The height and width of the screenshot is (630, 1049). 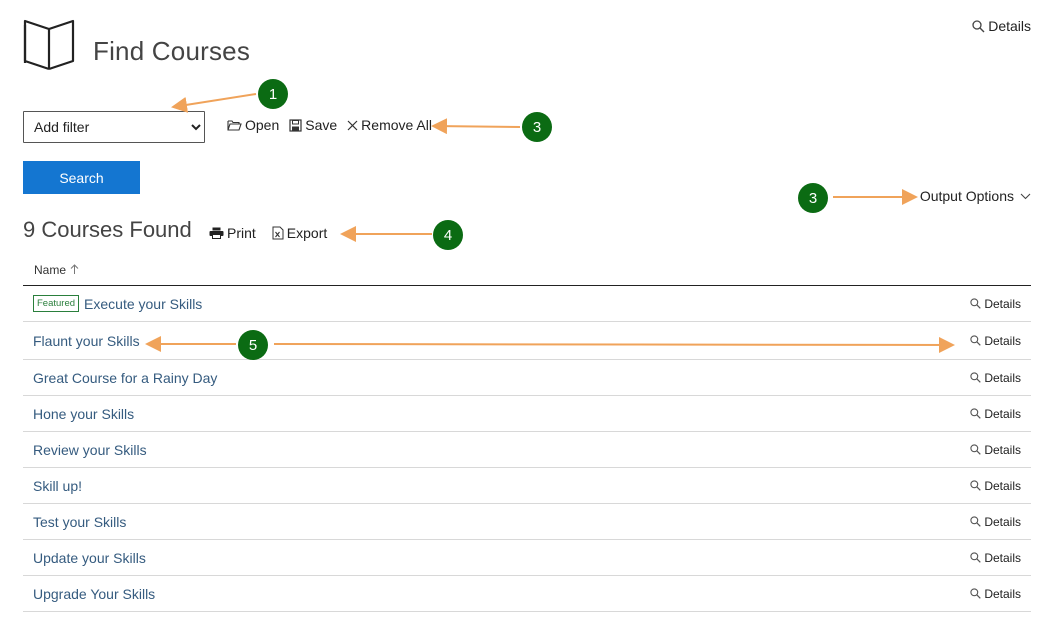 What do you see at coordinates (234, 125) in the screenshot?
I see `folder-open-icon` at bounding box center [234, 125].